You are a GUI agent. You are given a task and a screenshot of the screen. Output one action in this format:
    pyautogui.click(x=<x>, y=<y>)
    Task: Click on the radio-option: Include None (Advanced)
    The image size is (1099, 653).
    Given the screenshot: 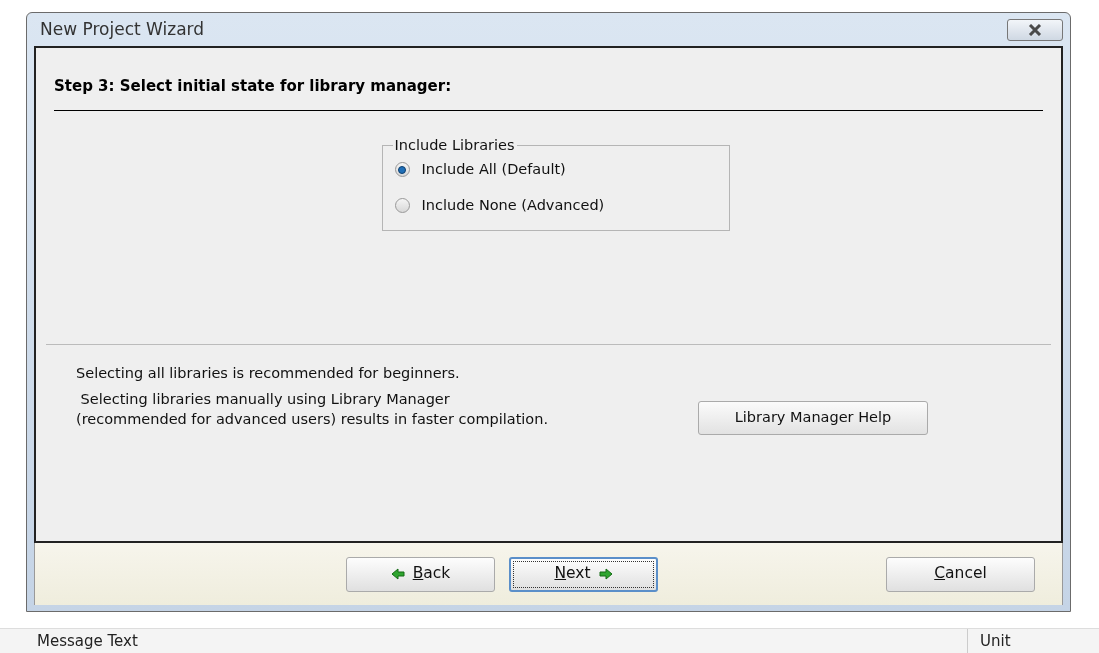 What is the action you would take?
    pyautogui.click(x=555, y=205)
    